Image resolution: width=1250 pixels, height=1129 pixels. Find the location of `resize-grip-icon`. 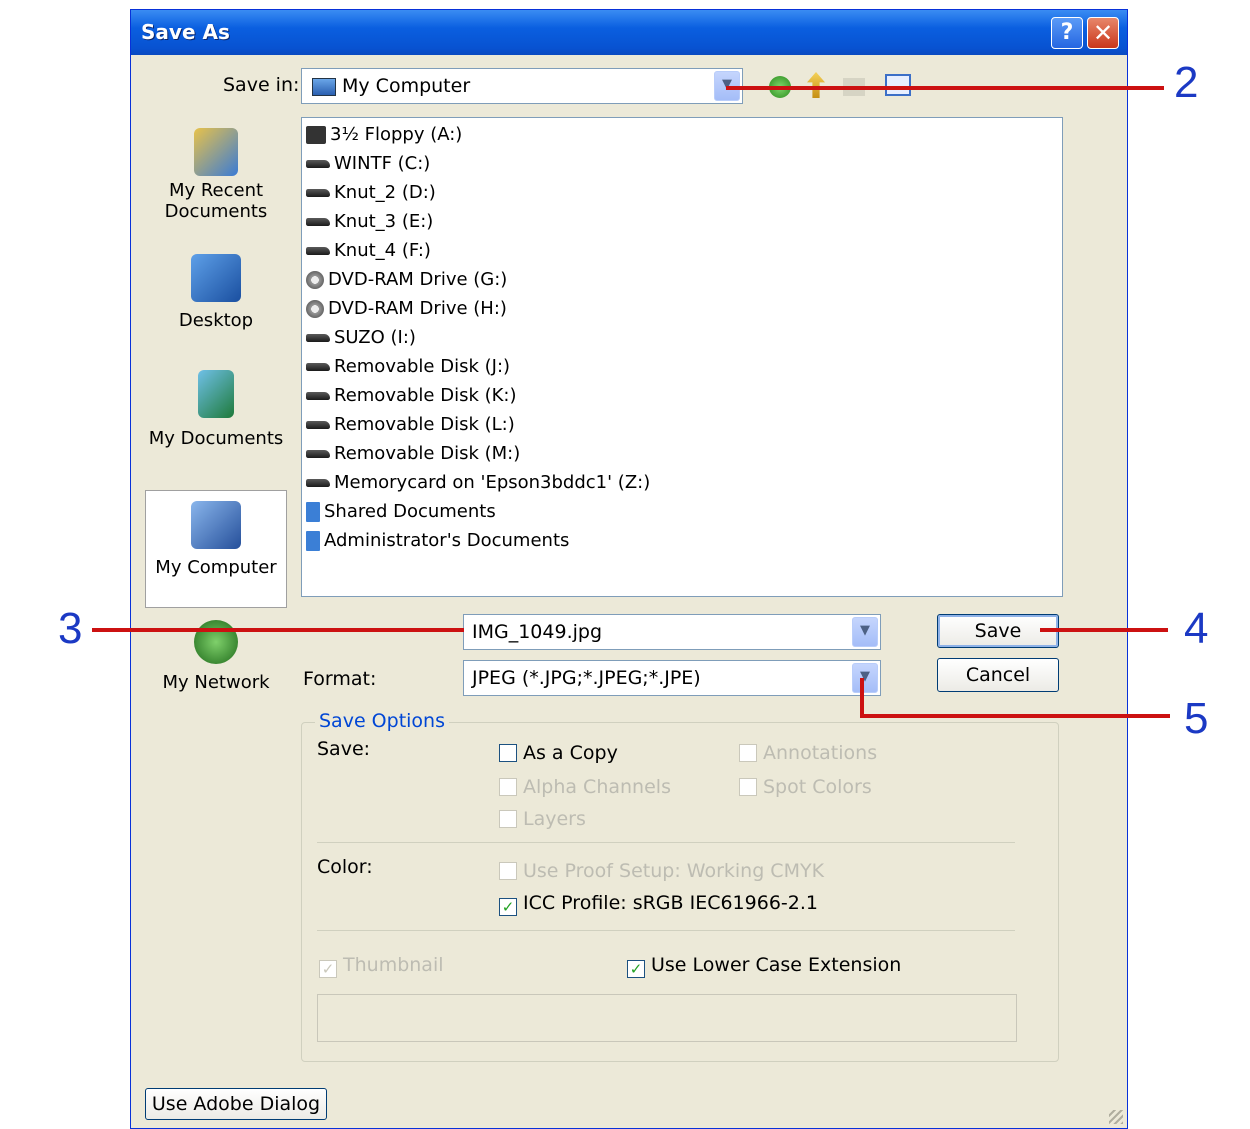

resize-grip-icon is located at coordinates (1116, 1117).